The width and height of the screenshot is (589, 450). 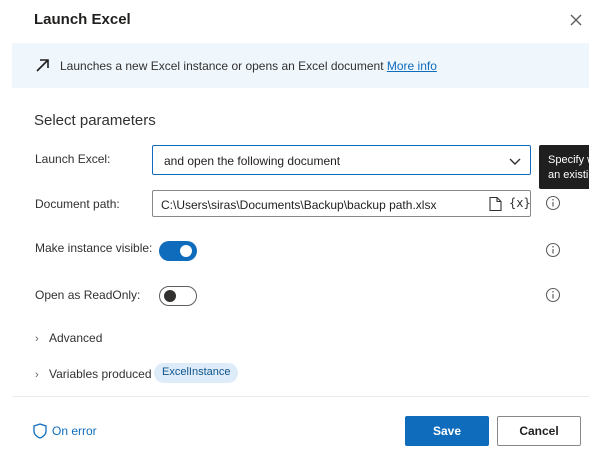 I want to click on variable-pill: ExcelInstance, so click(x=196, y=373).